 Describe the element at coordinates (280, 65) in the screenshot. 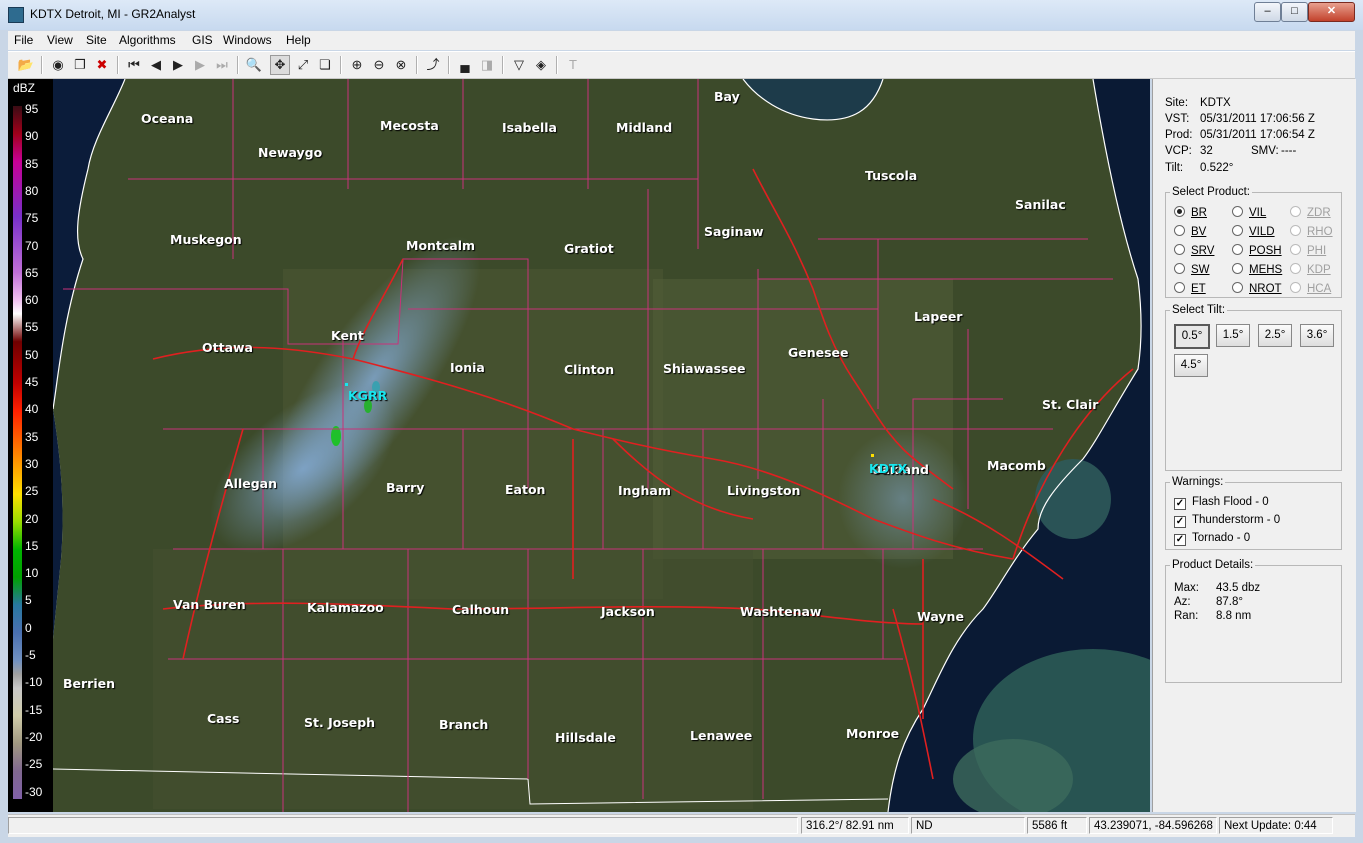

I see `pan-icon: ✥` at that location.